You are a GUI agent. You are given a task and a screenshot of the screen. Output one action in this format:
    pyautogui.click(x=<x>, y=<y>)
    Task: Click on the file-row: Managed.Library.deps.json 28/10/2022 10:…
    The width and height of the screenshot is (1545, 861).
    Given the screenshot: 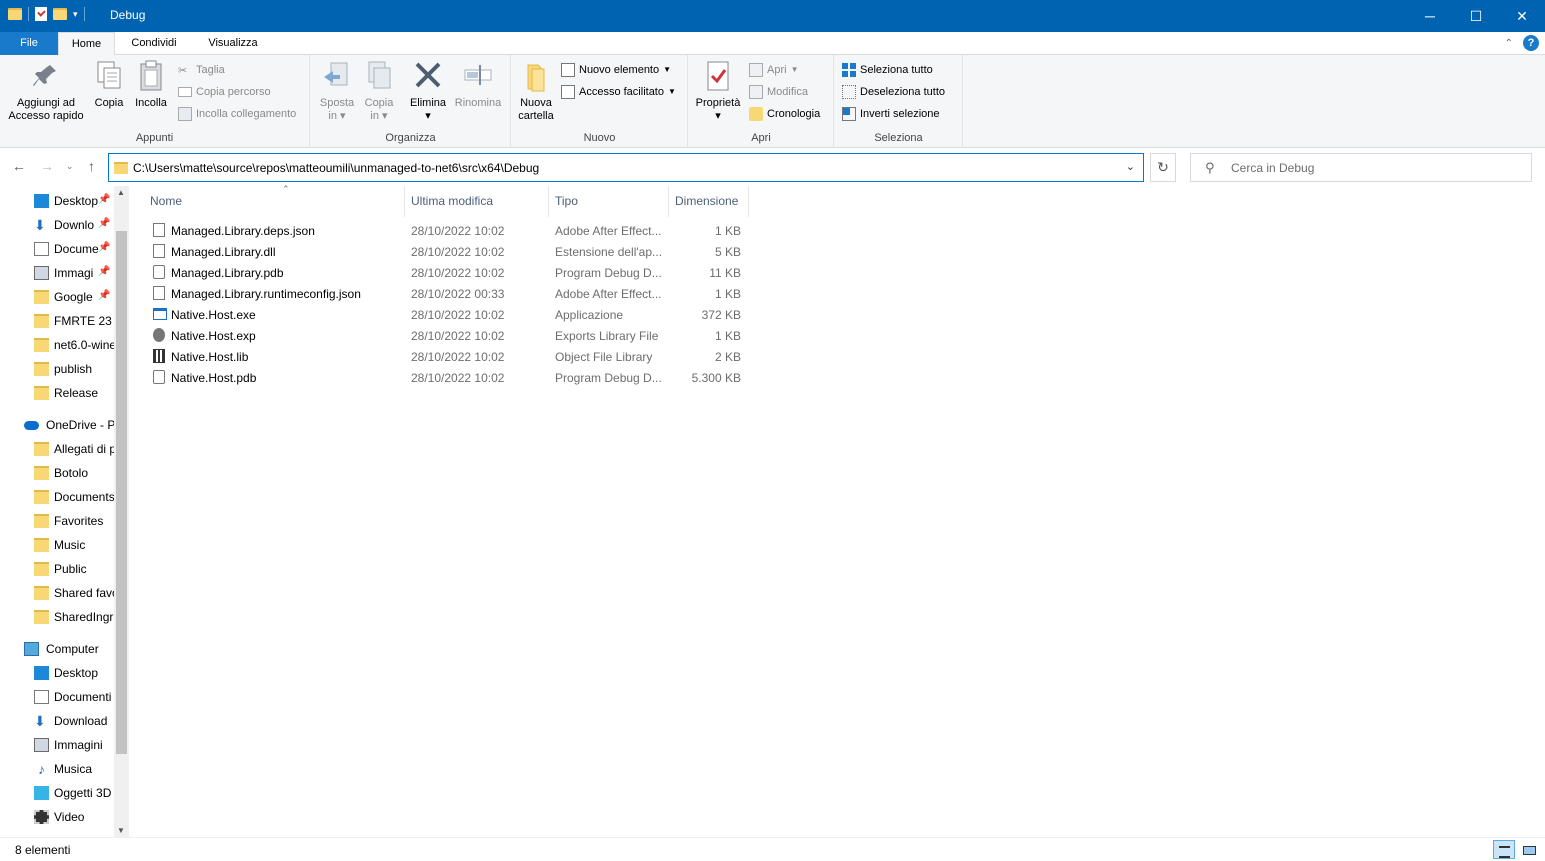 What is the action you would take?
    pyautogui.click(x=448, y=230)
    